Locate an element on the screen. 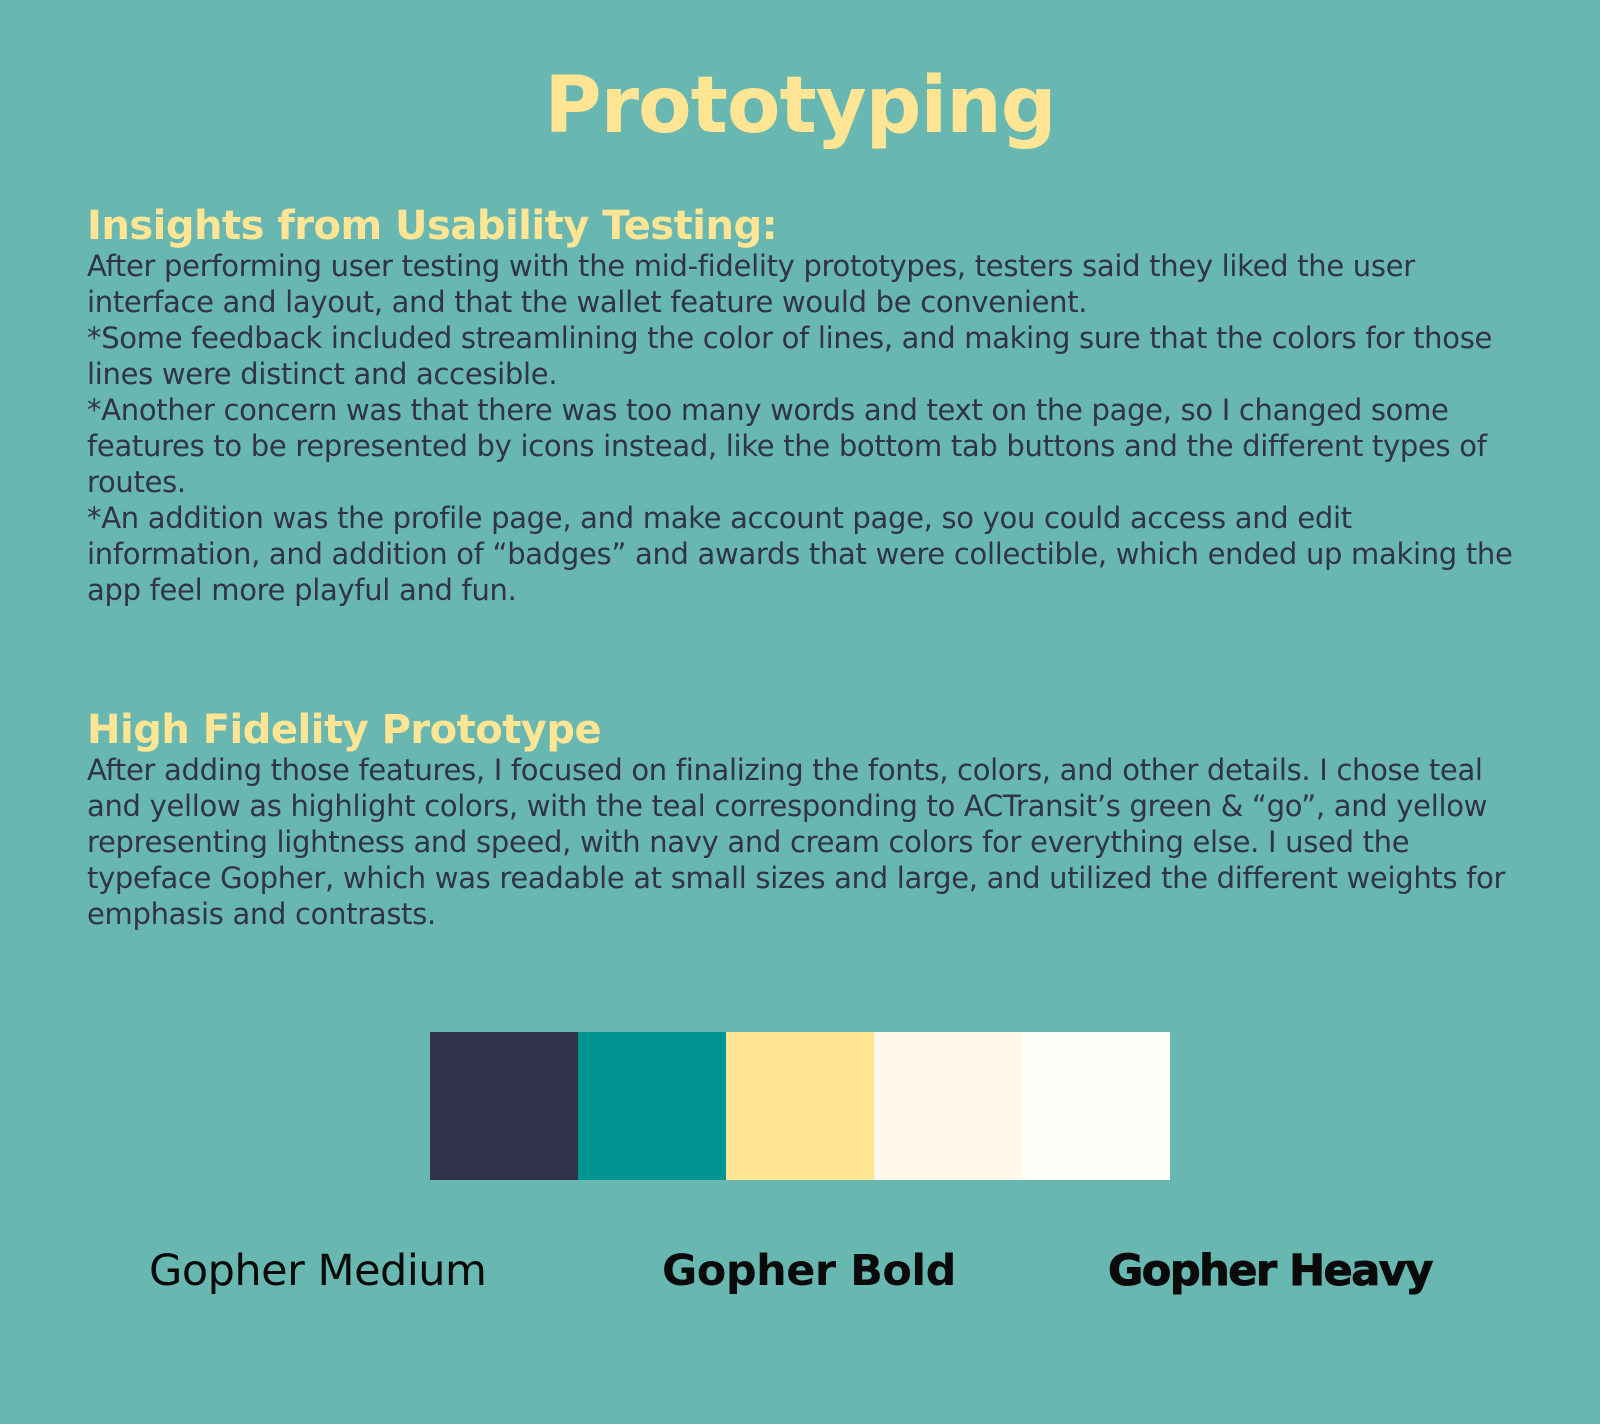  insights-heading: Insights from Usability Testing: is located at coordinates (432, 226).